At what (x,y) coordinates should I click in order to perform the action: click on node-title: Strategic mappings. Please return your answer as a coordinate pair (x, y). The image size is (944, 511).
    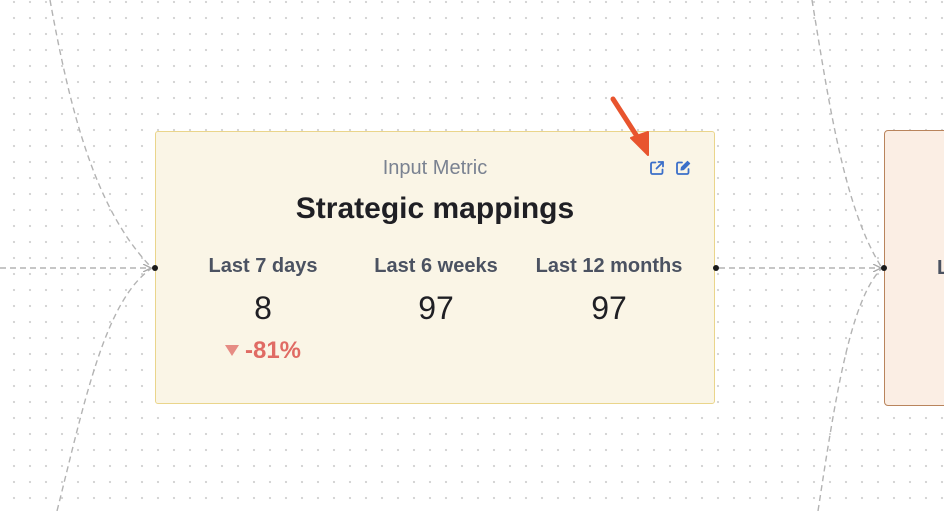
    Looking at the image, I should click on (435, 208).